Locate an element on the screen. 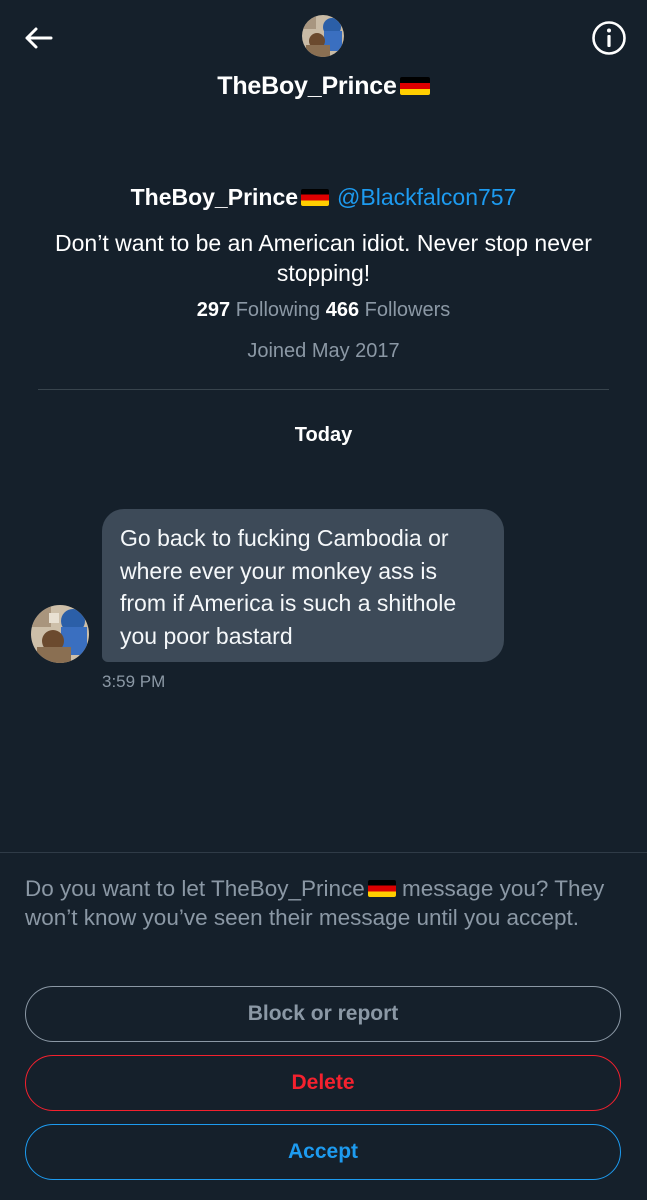 The width and height of the screenshot is (647, 1200). followers-stat: 466 Followers is located at coordinates (388, 310).